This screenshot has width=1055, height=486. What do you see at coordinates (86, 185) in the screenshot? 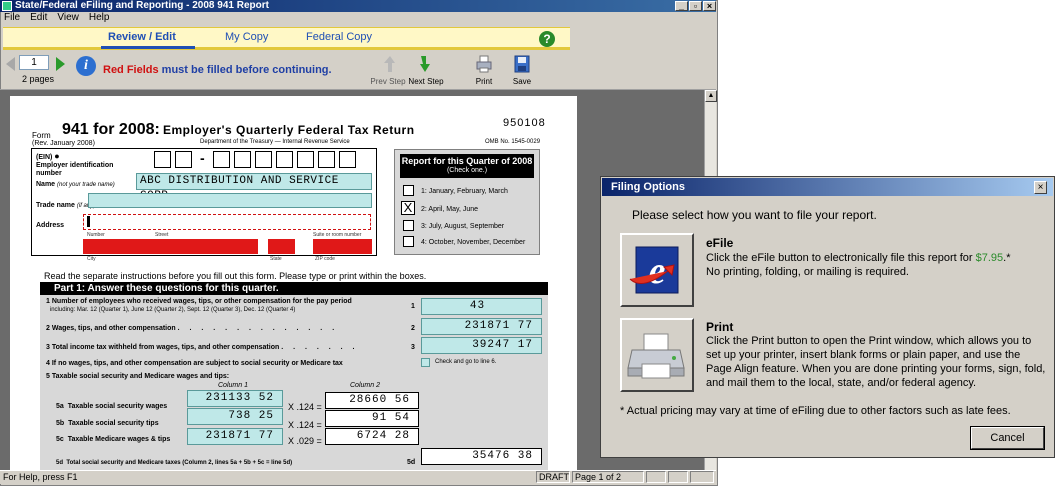
I see `name-hint: (not your trade name)` at bounding box center [86, 185].